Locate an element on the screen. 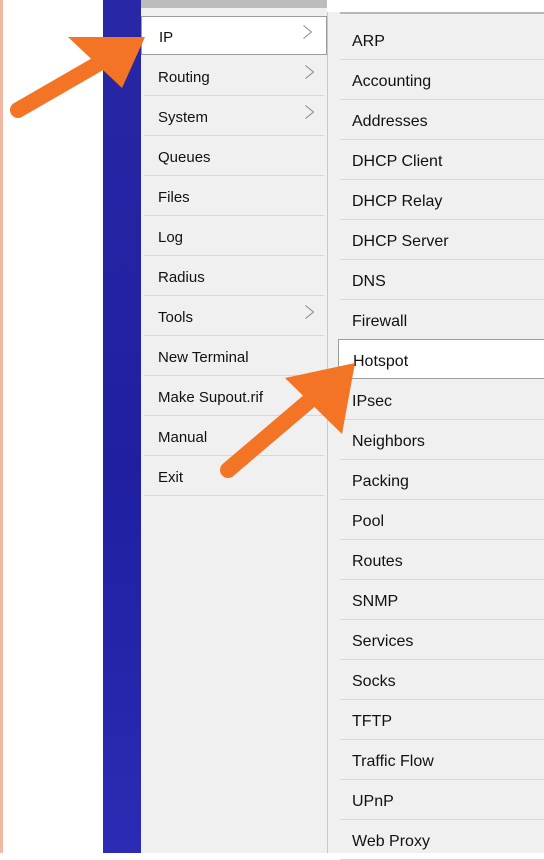 The height and width of the screenshot is (860, 544). menu-item-log: Log is located at coordinates (234, 236).